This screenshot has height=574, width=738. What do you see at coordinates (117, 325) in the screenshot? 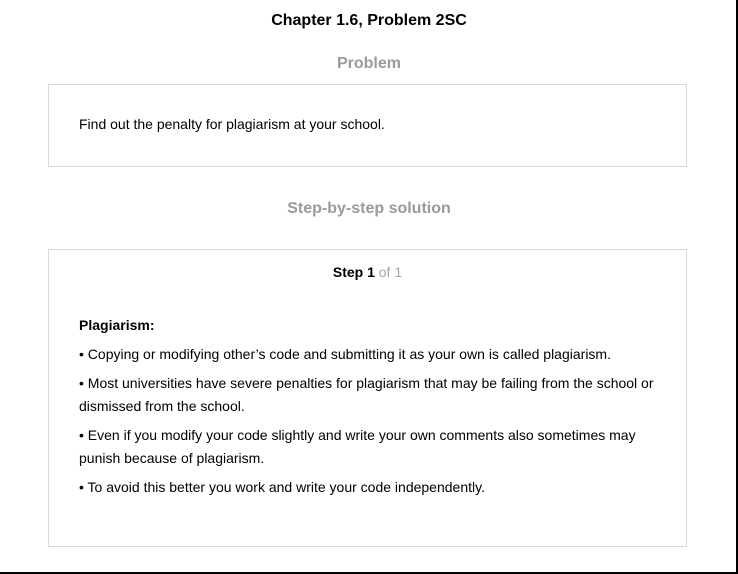
I see `term-heading: Plagiarism:` at bounding box center [117, 325].